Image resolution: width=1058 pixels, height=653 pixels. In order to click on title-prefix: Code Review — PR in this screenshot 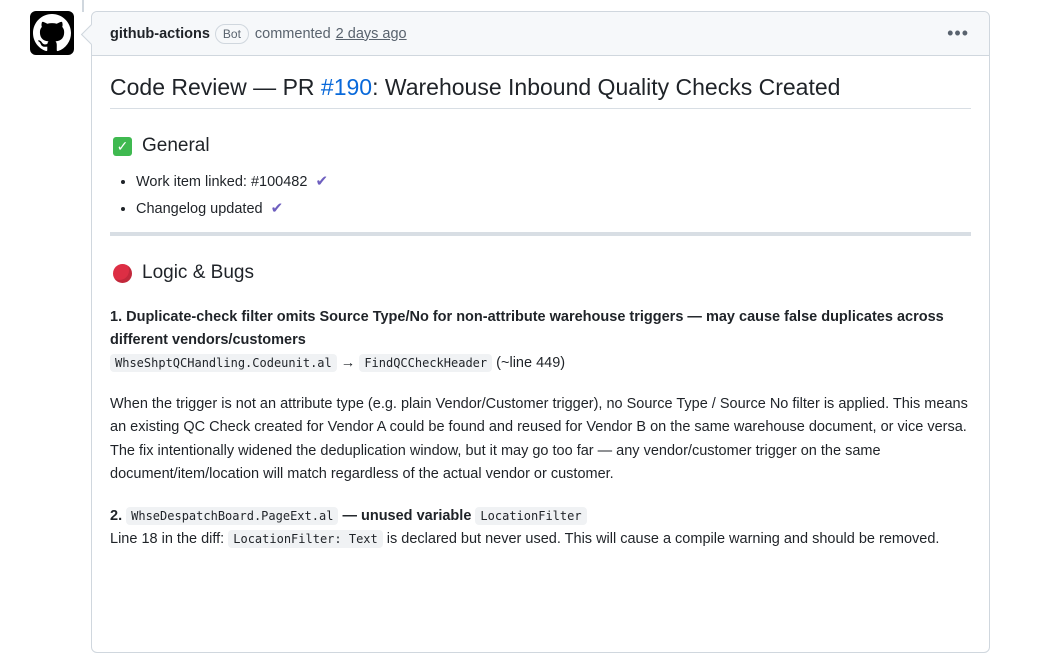, I will do `click(215, 87)`.